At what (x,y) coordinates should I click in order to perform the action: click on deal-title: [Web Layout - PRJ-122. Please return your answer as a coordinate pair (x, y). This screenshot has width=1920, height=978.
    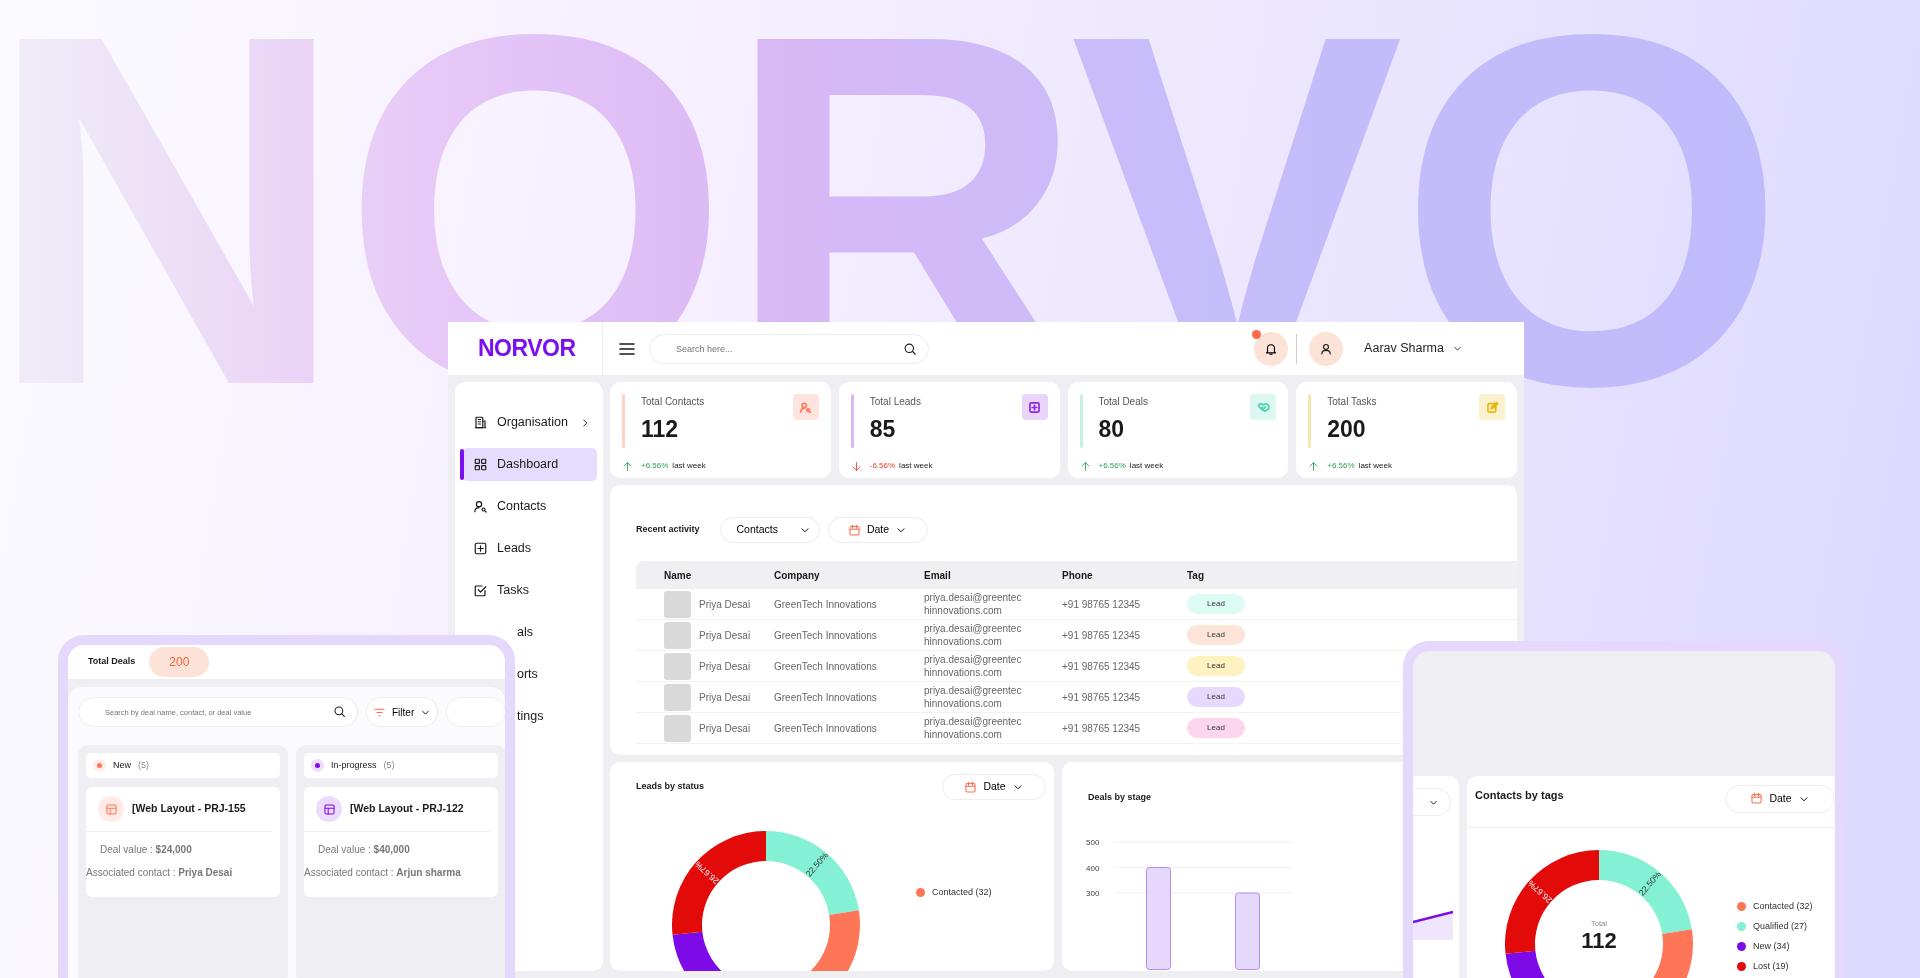
    Looking at the image, I should click on (407, 809).